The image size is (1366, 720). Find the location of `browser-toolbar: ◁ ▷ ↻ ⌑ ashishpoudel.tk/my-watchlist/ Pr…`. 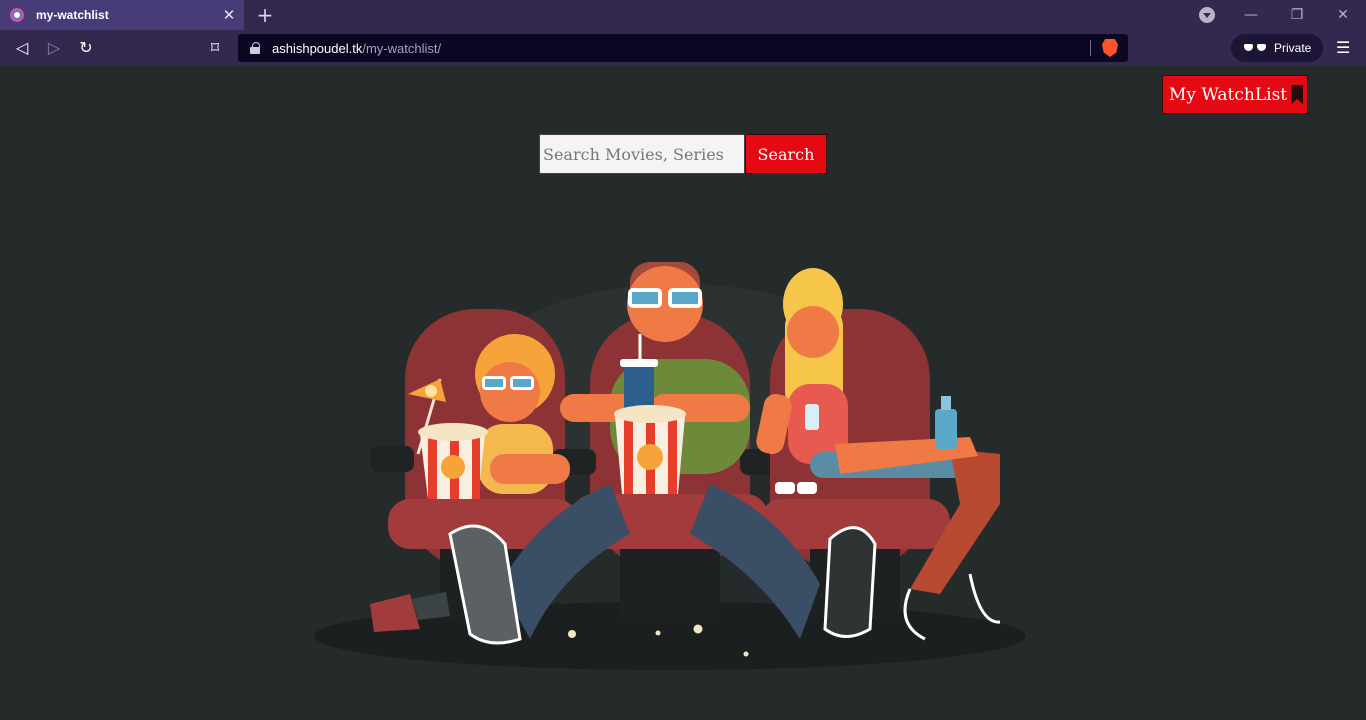

browser-toolbar: ◁ ▷ ↻ ⌑ ashishpoudel.tk/my-watchlist/ Pr… is located at coordinates (683, 48).